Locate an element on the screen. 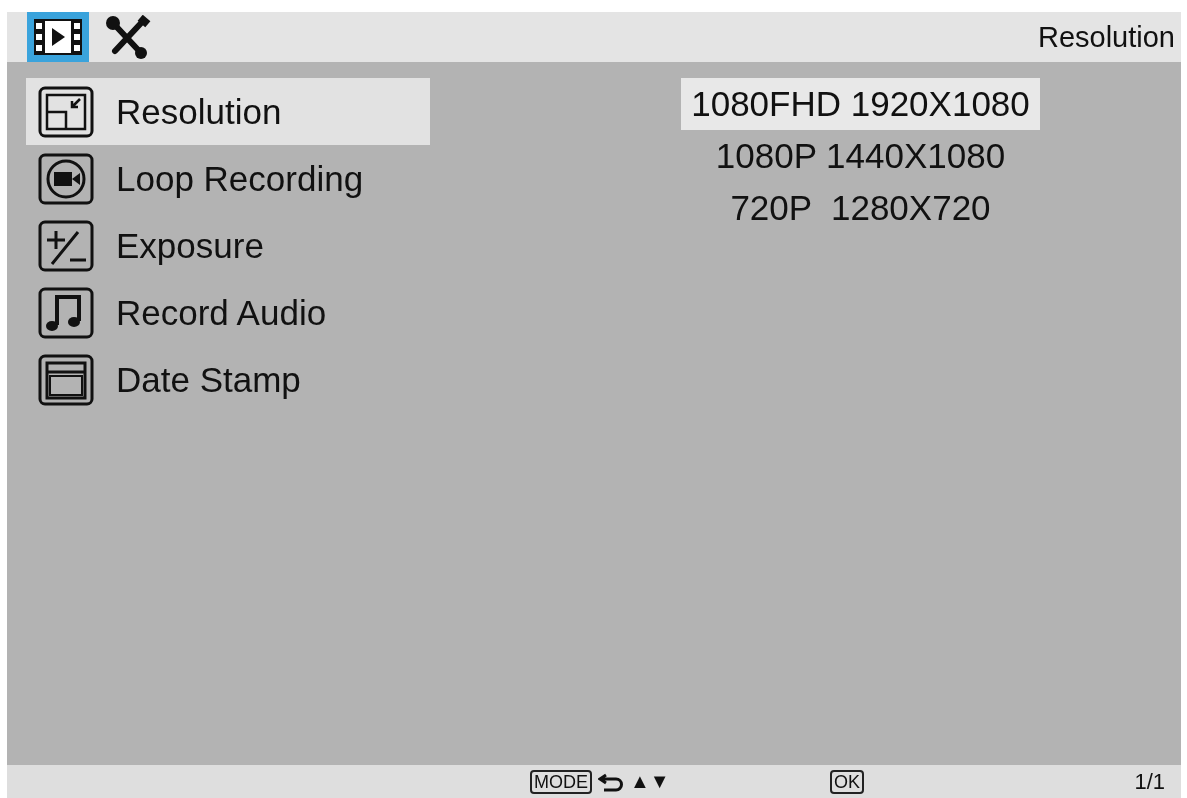 The height and width of the screenshot is (798, 1187). loop-camera-icon is located at coordinates (66, 178).